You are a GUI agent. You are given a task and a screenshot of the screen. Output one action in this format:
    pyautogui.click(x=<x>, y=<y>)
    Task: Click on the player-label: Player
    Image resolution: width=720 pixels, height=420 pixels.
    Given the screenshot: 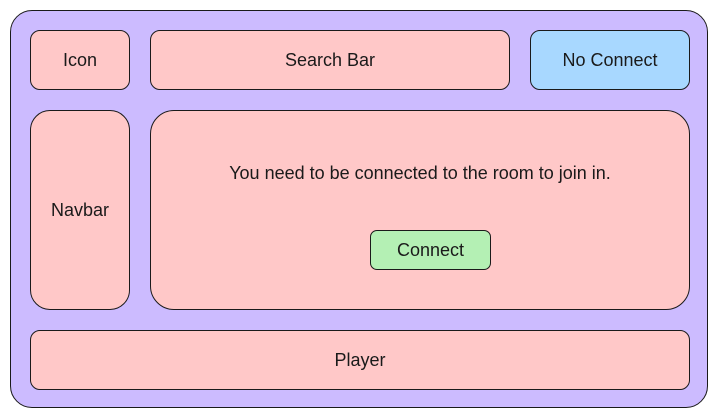 What is the action you would take?
    pyautogui.click(x=360, y=359)
    